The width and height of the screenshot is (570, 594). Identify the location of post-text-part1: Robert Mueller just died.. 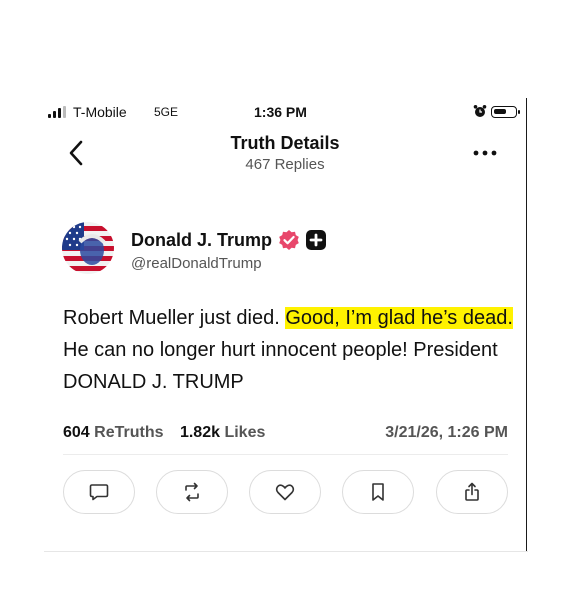
(174, 318).